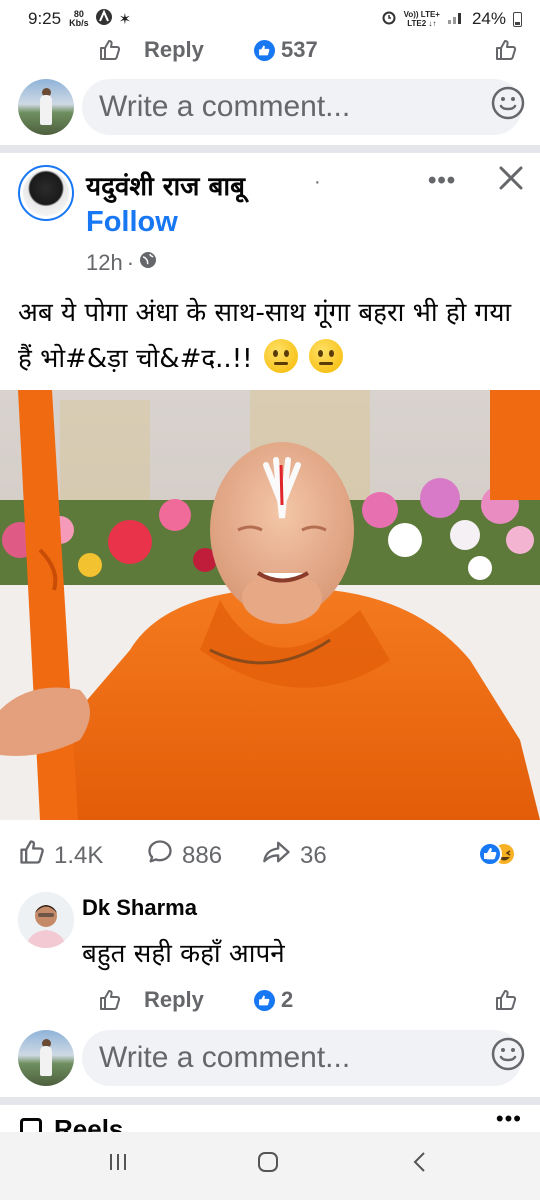  I want to click on battery-percent: 24%, so click(488, 18).